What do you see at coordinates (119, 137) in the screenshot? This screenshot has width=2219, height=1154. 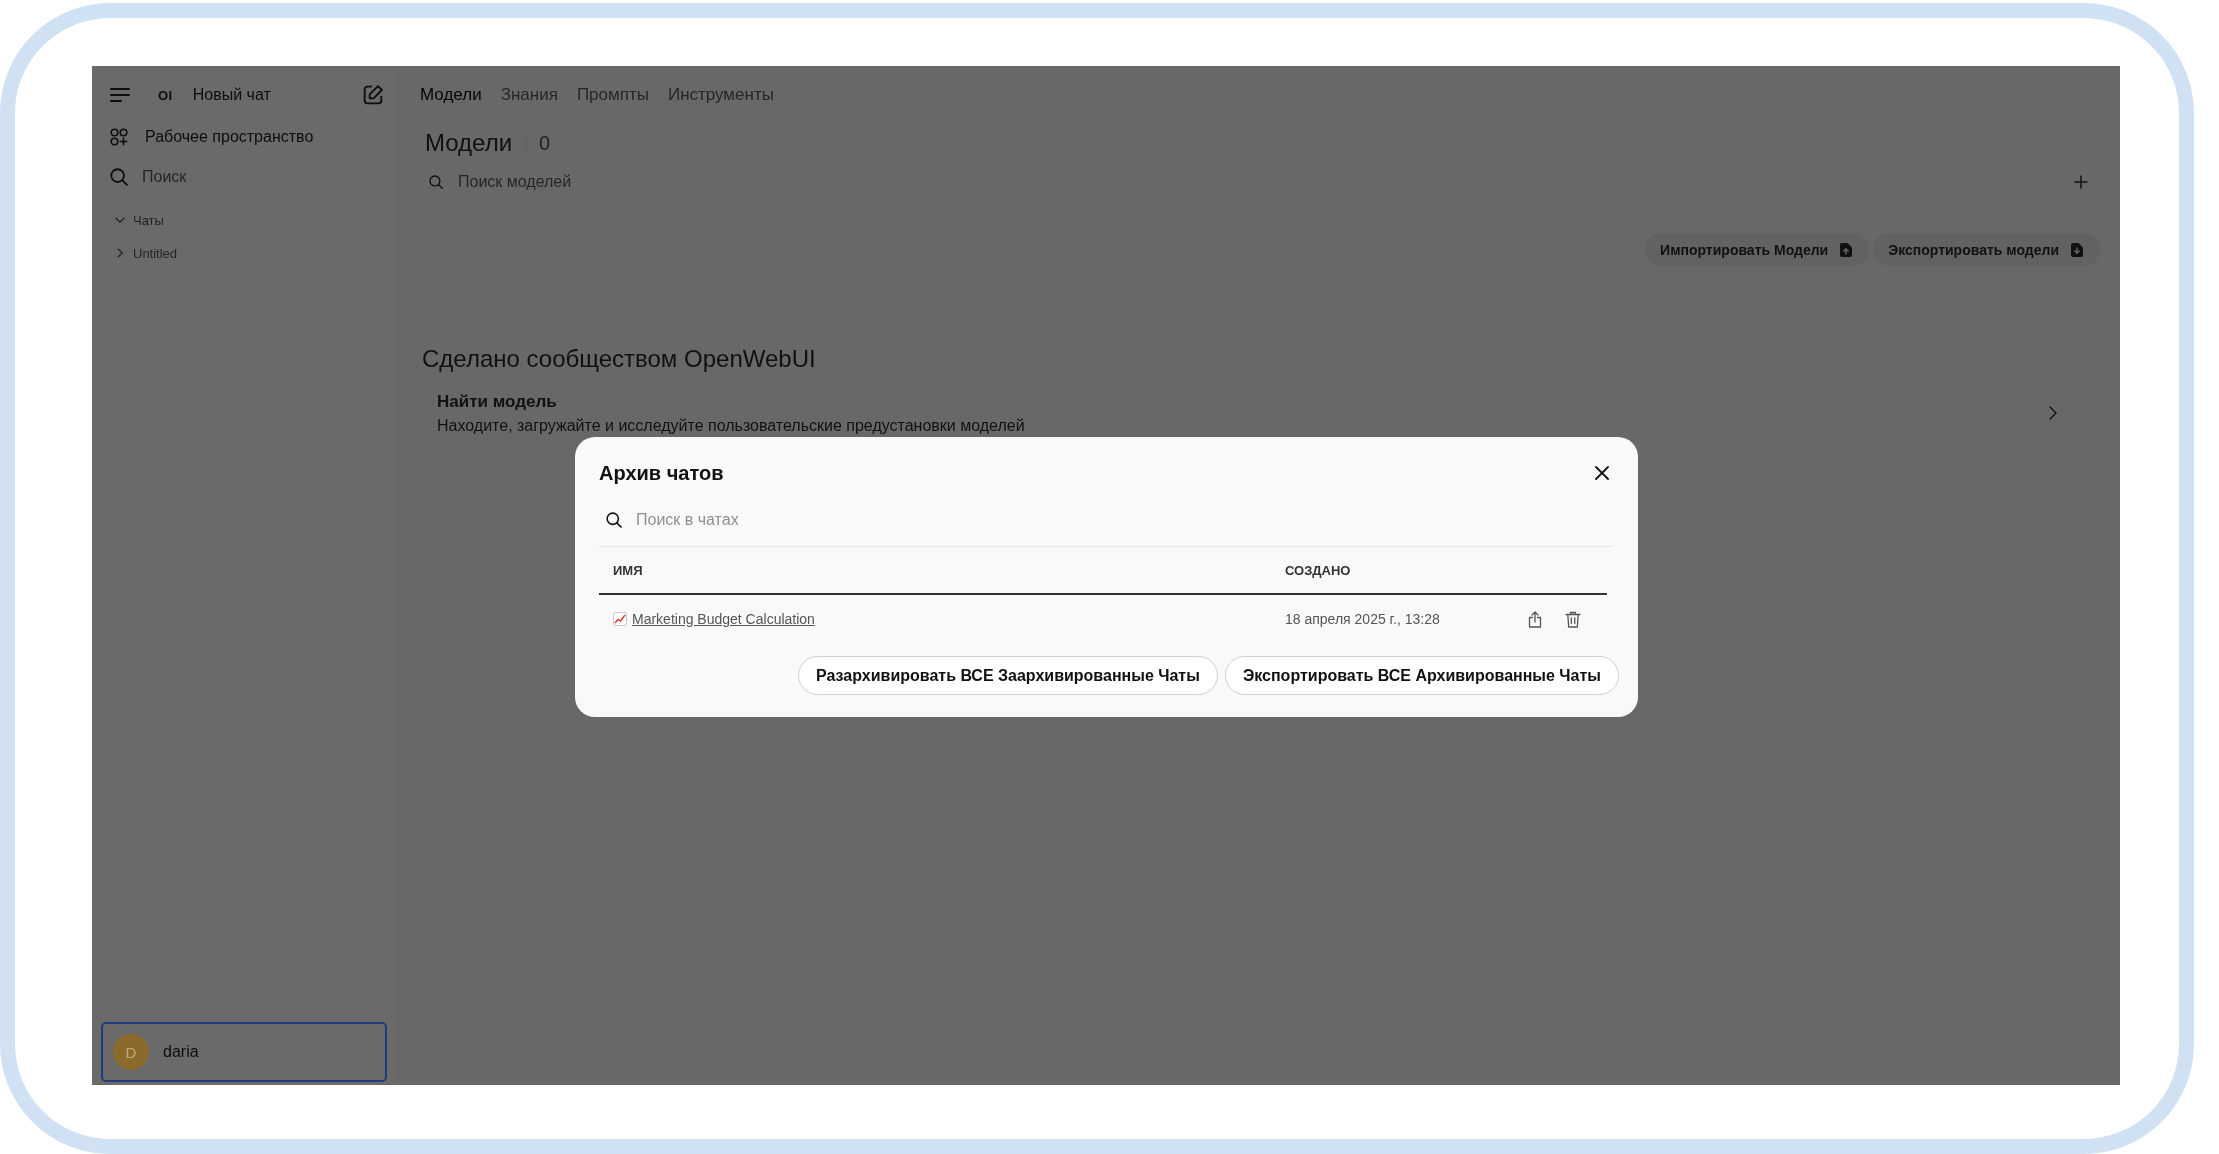 I see `grid-plus-icon` at bounding box center [119, 137].